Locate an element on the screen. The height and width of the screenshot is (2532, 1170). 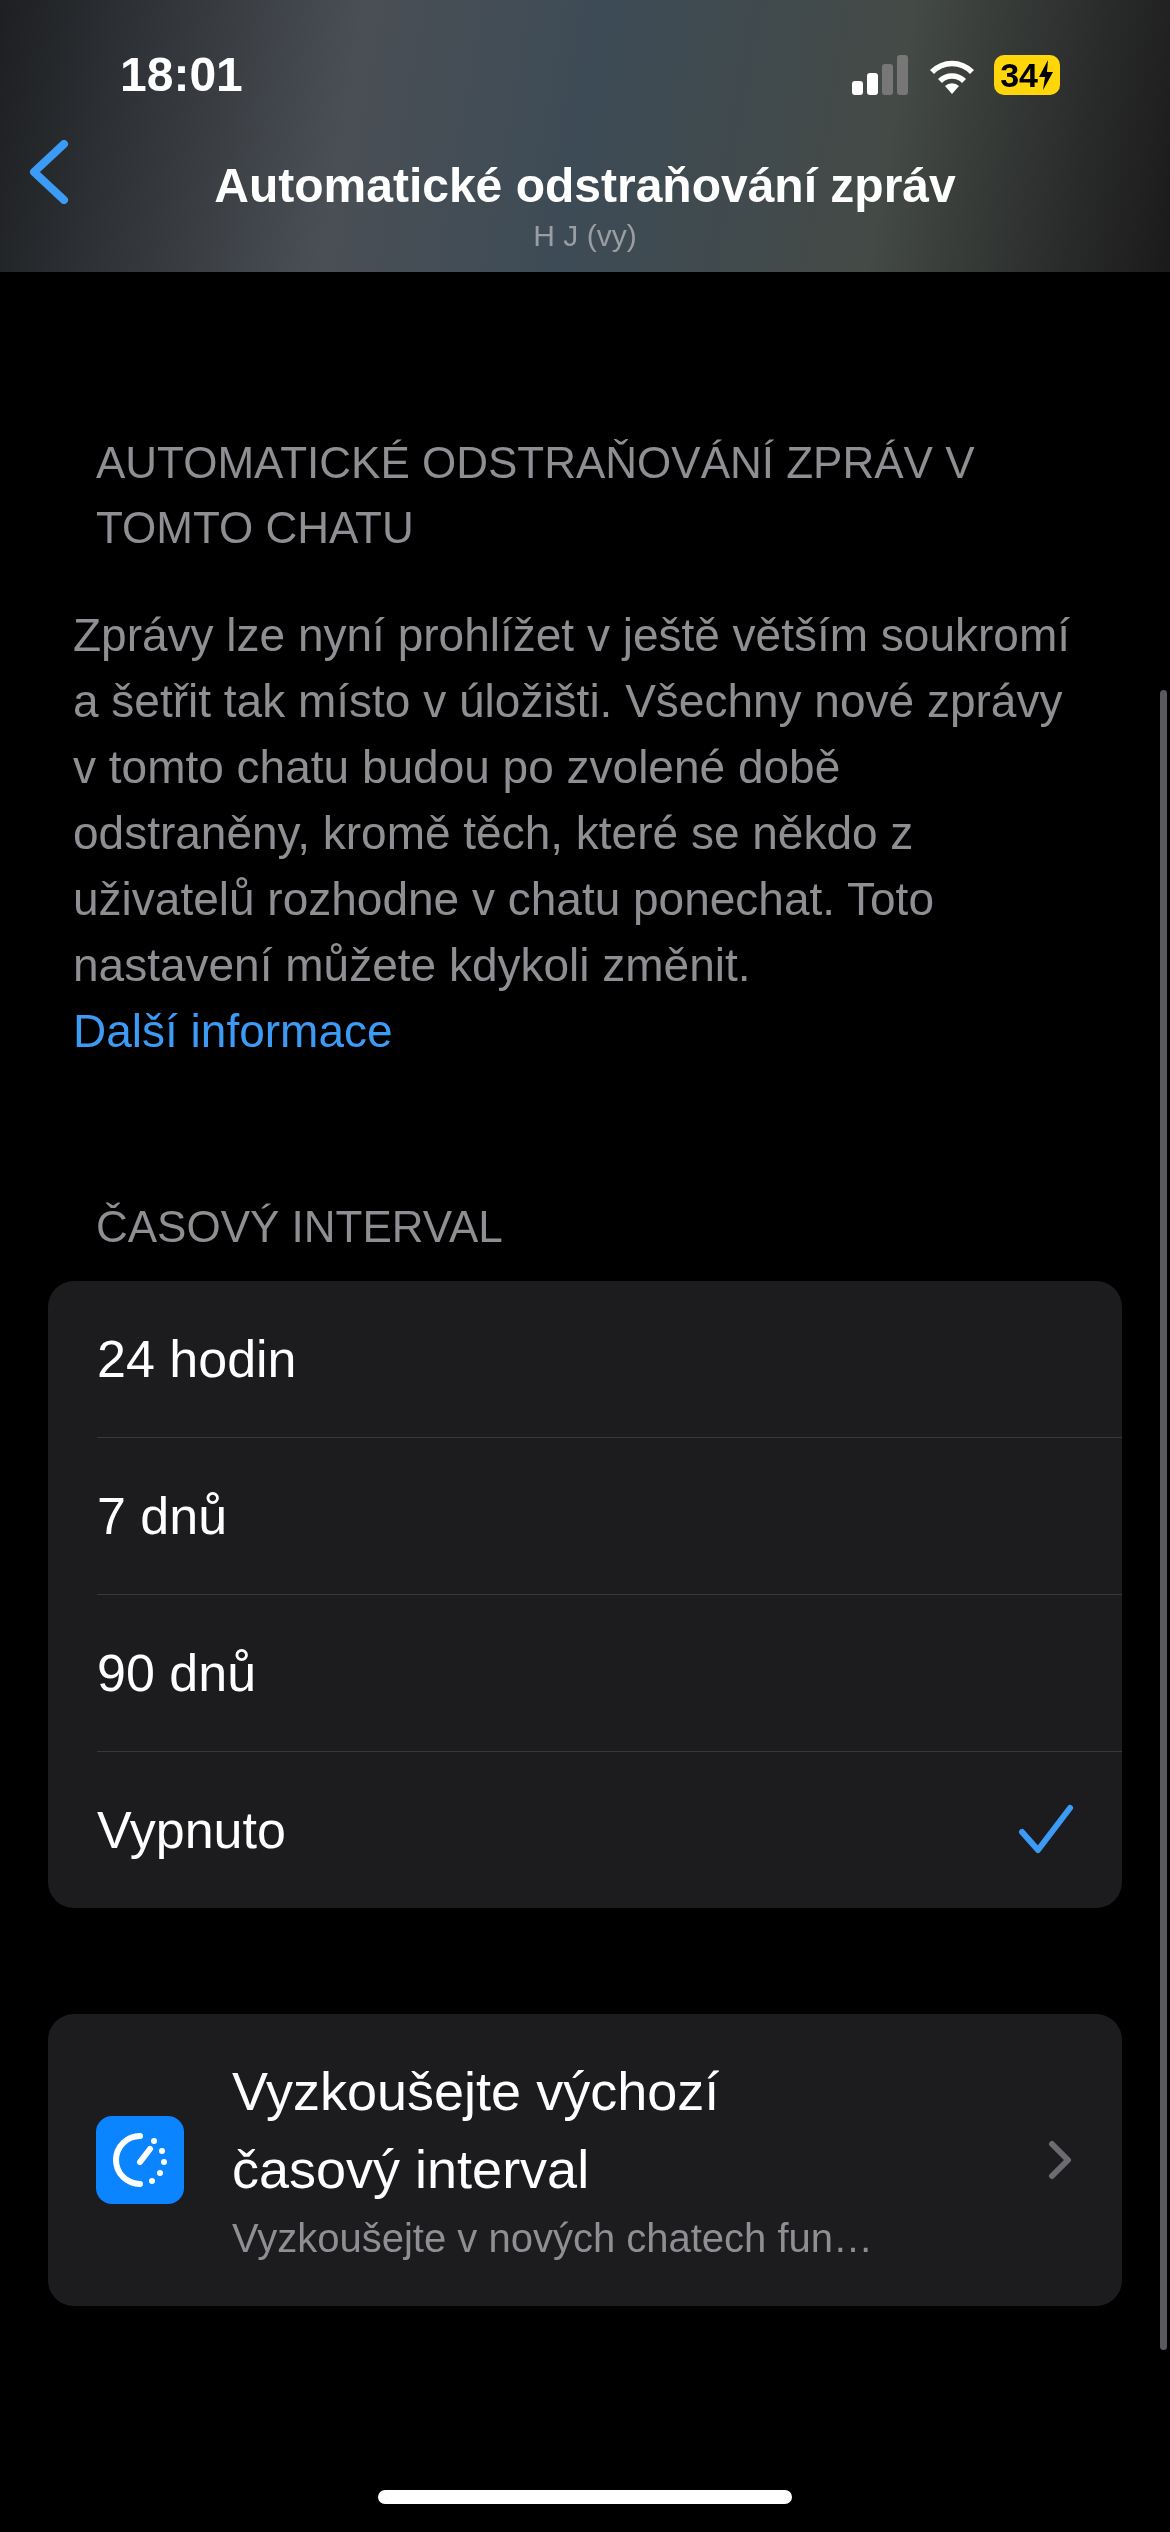
interval-option: Vypnuto is located at coordinates (585, 1830).